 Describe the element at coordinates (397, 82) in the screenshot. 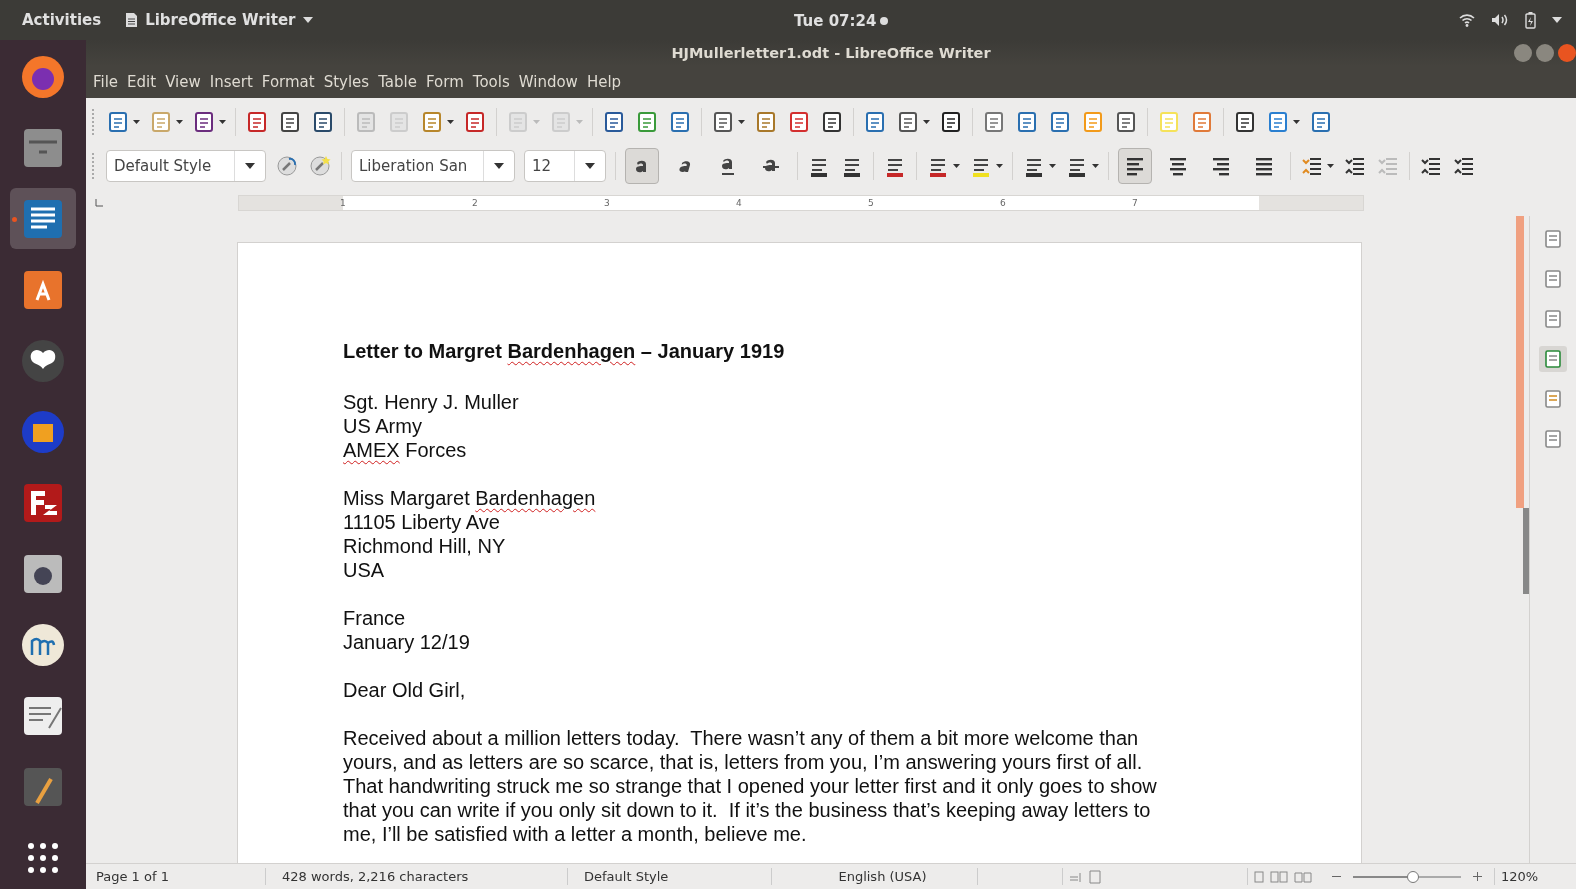

I see `menu-item: Table` at that location.